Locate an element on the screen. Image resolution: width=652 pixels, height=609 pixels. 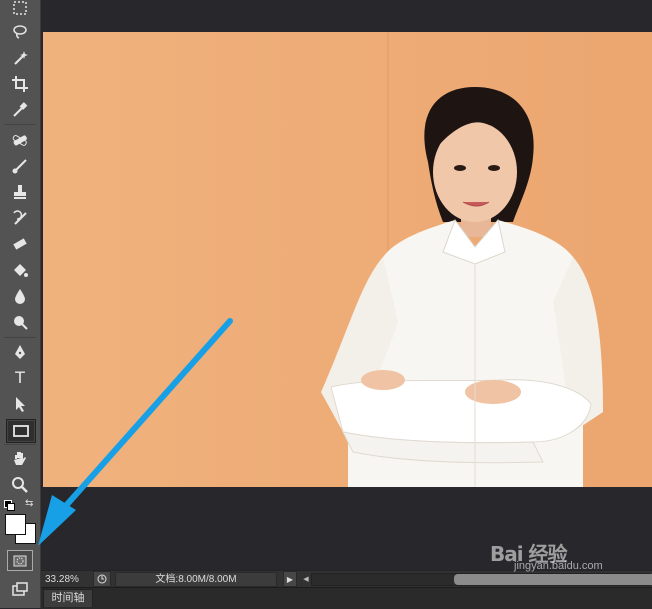
eraser-tool is located at coordinates (20, 244).